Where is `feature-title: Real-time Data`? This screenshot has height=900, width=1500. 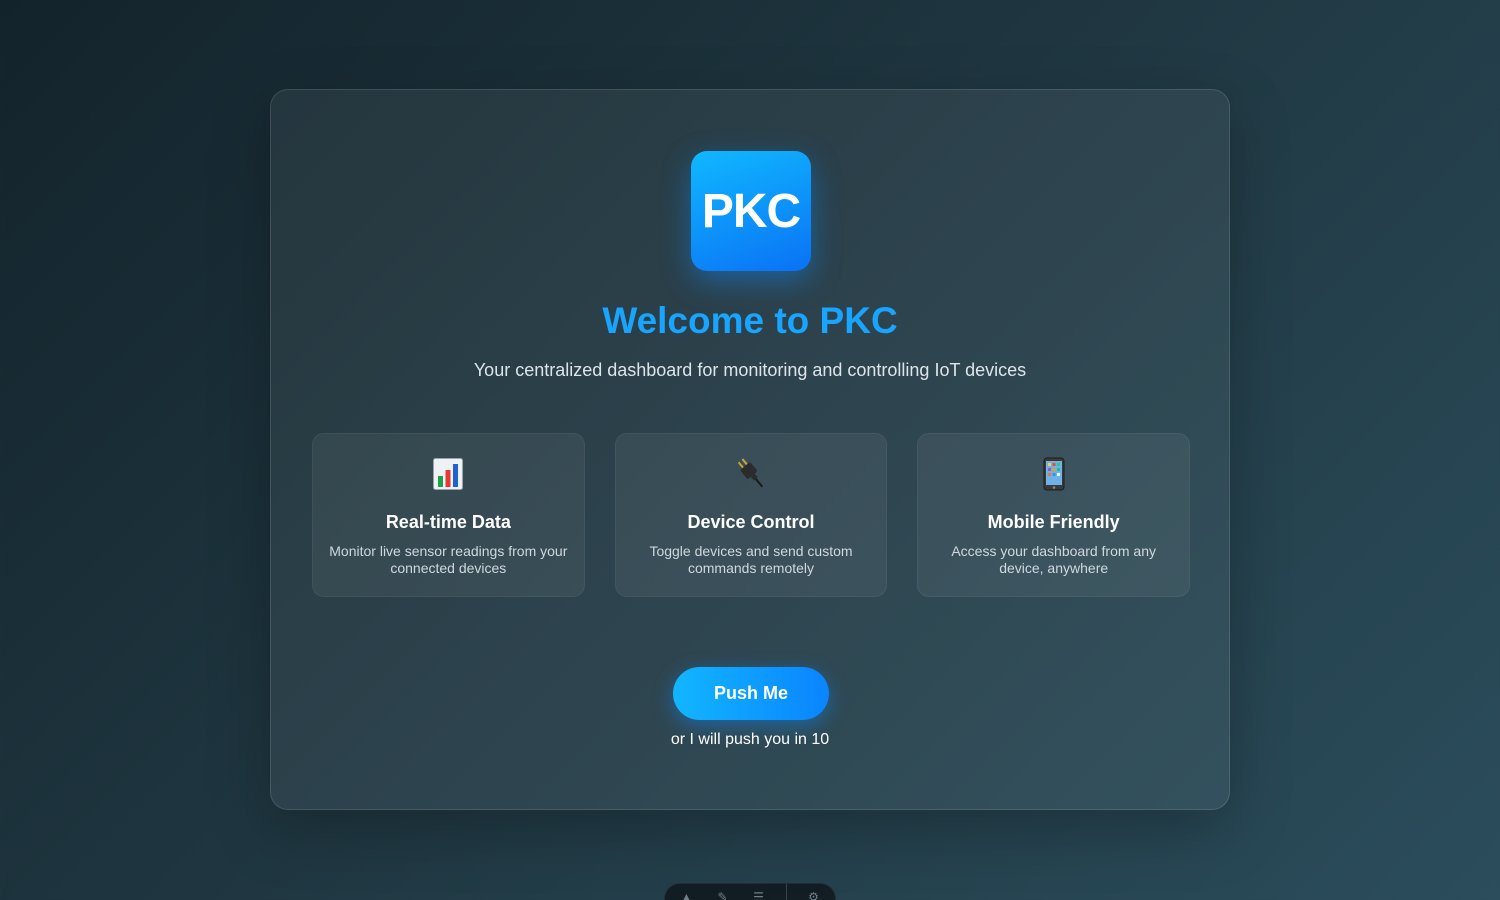
feature-title: Real-time Data is located at coordinates (448, 522).